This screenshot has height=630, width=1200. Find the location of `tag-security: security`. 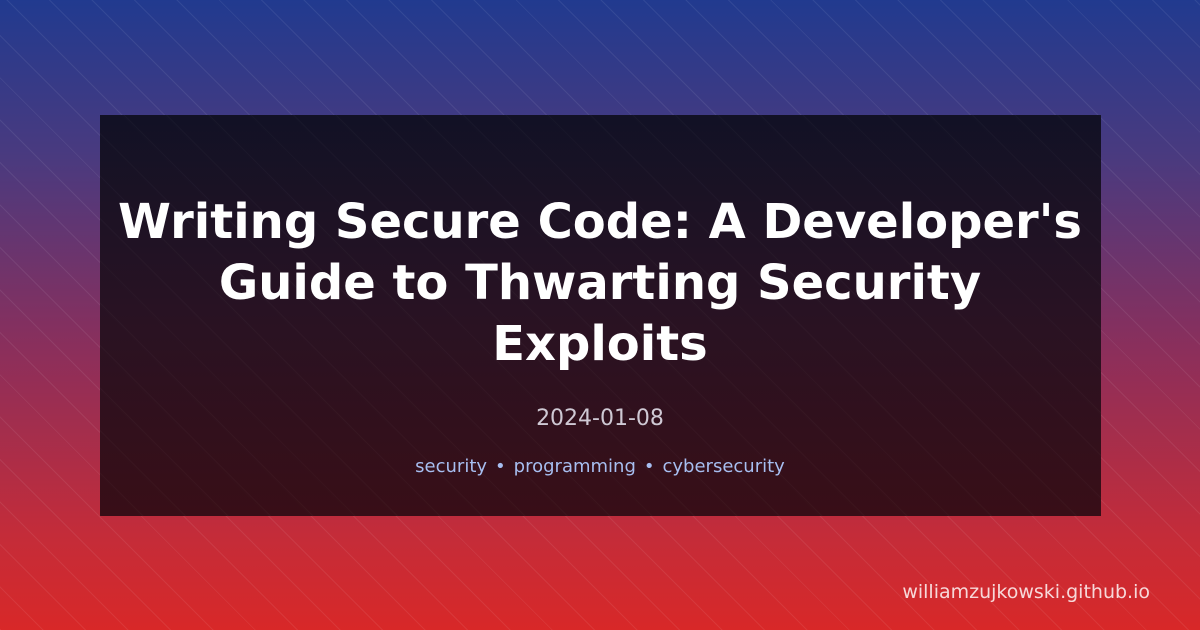

tag-security: security is located at coordinates (451, 466).